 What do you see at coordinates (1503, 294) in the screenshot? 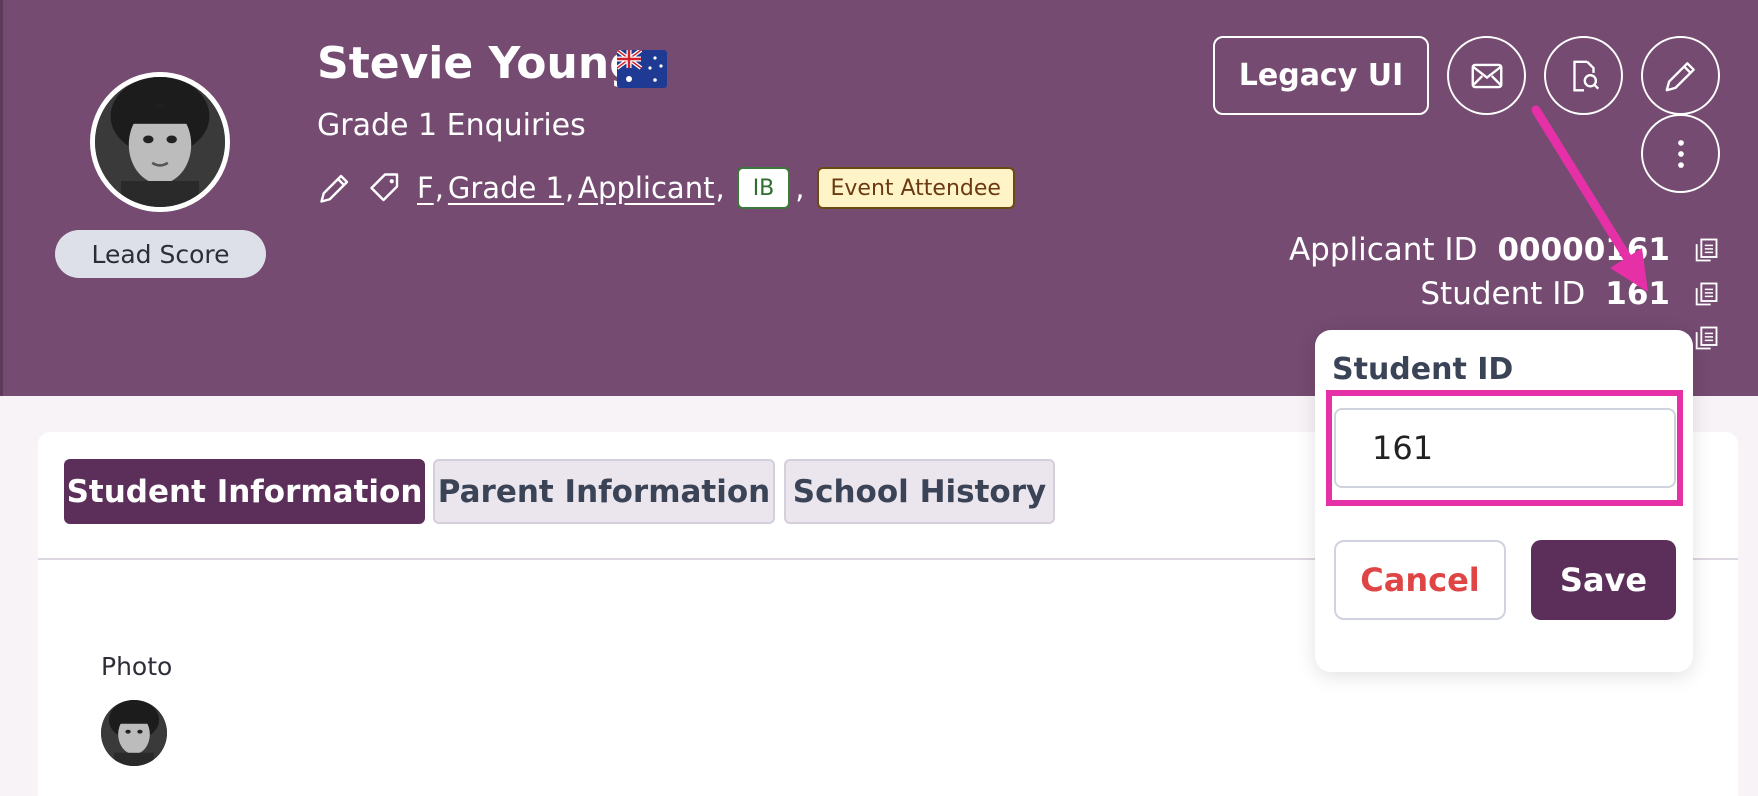
I see `student-id-label: Student ID` at bounding box center [1503, 294].